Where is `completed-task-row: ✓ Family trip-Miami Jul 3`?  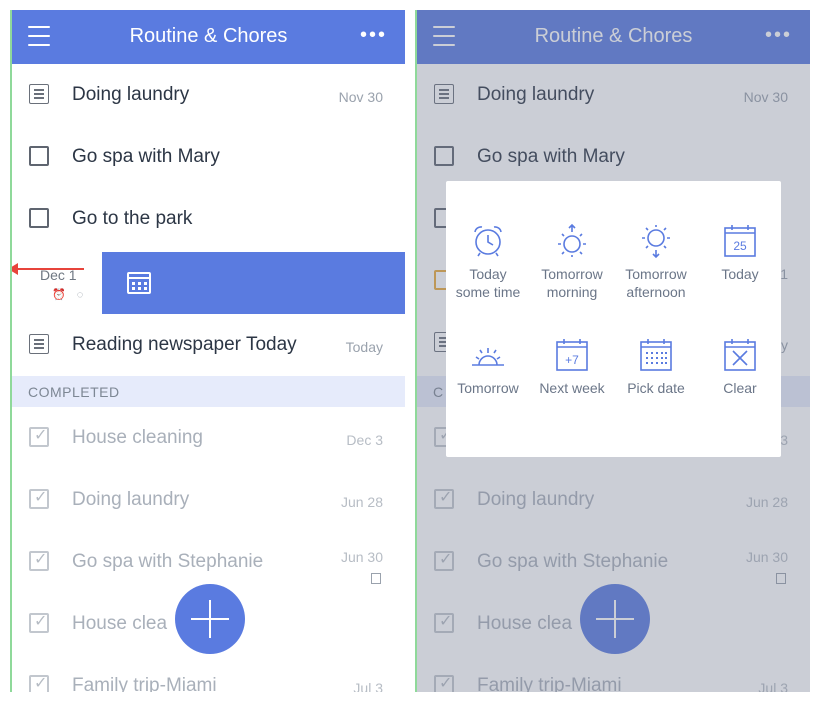 completed-task-row: ✓ Family trip-Miami Jul 3 is located at coordinates (208, 673).